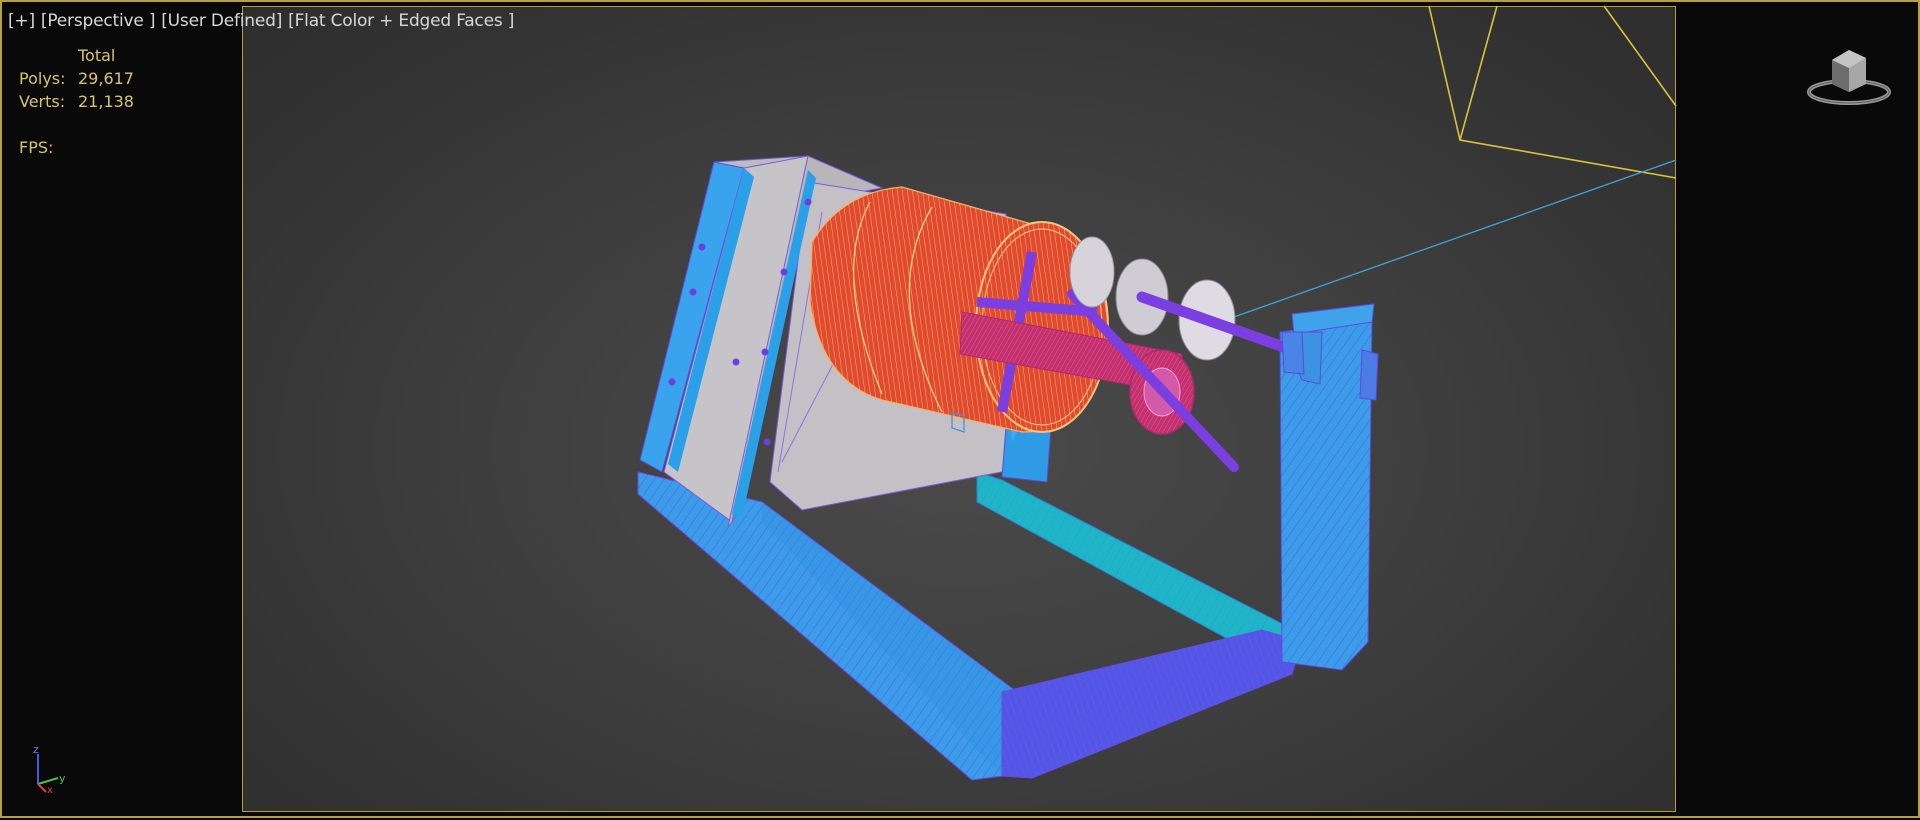  Describe the element at coordinates (1455, 161) in the screenshot. I see `camera-gizmo` at that location.